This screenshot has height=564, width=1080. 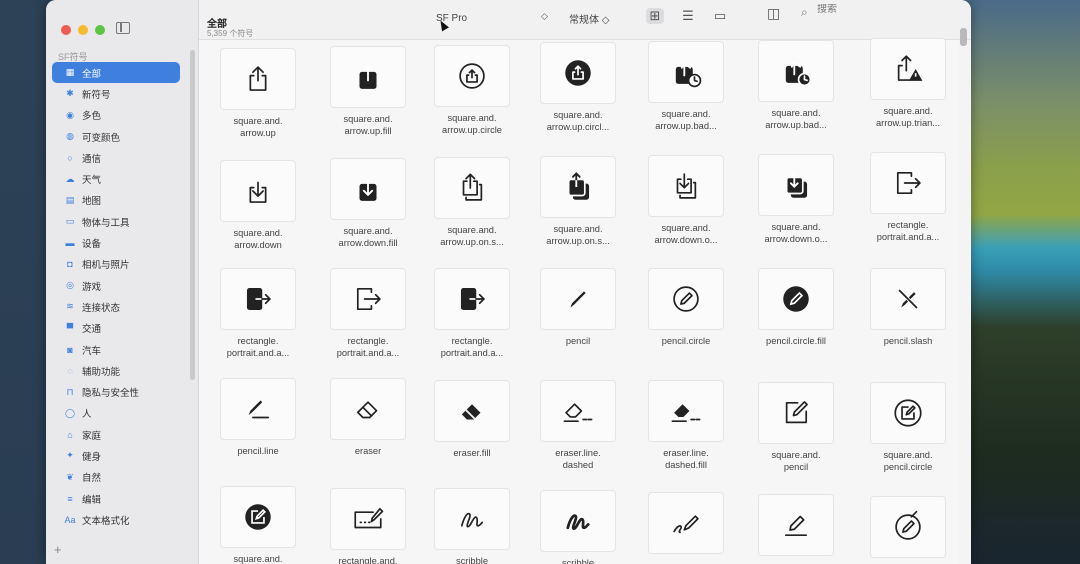 What do you see at coordinates (773, 13) in the screenshot?
I see `inspector-toggle-icon: ◫` at bounding box center [773, 13].